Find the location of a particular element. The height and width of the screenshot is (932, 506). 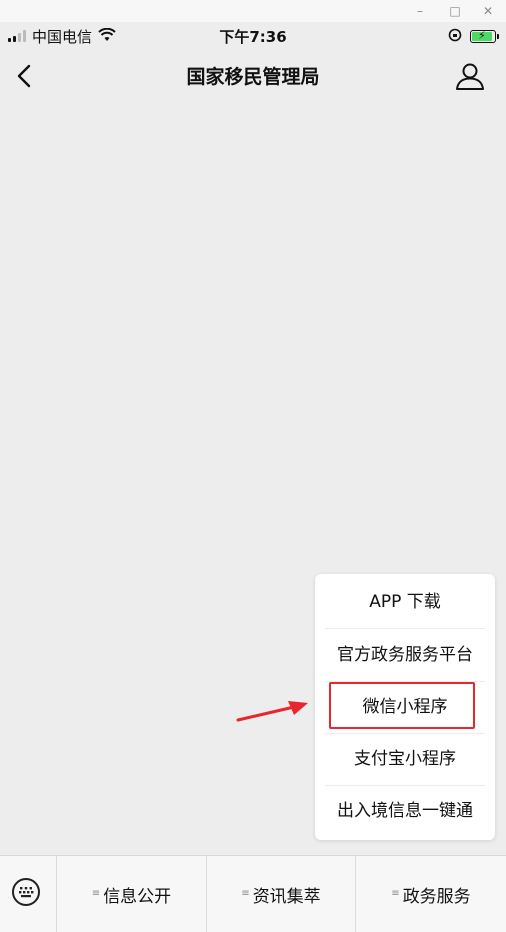

nav-bar: 国家移民管理局 is located at coordinates (253, 76).